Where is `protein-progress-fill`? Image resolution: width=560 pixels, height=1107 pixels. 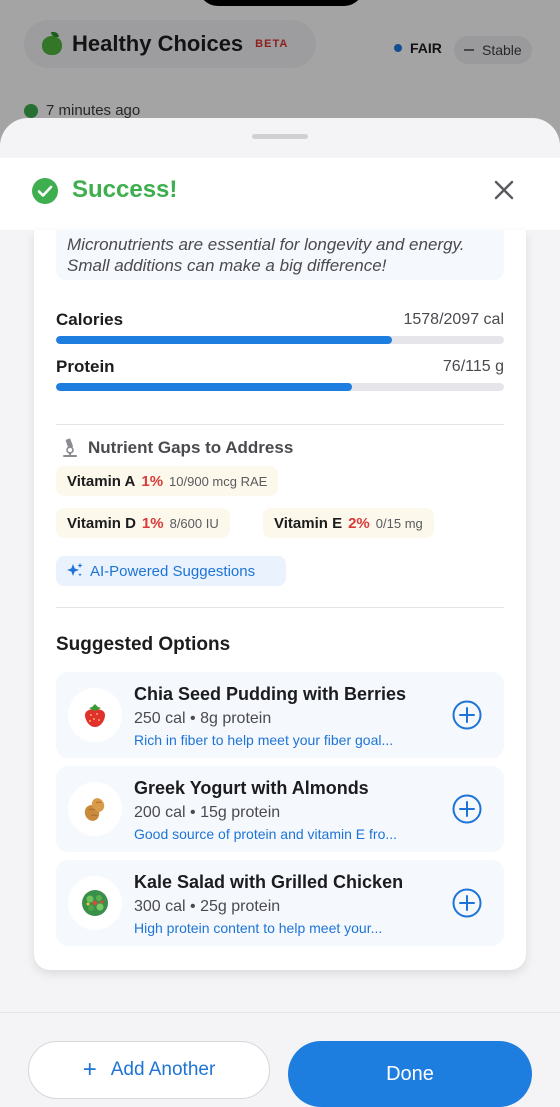
protein-progress-fill is located at coordinates (204, 387).